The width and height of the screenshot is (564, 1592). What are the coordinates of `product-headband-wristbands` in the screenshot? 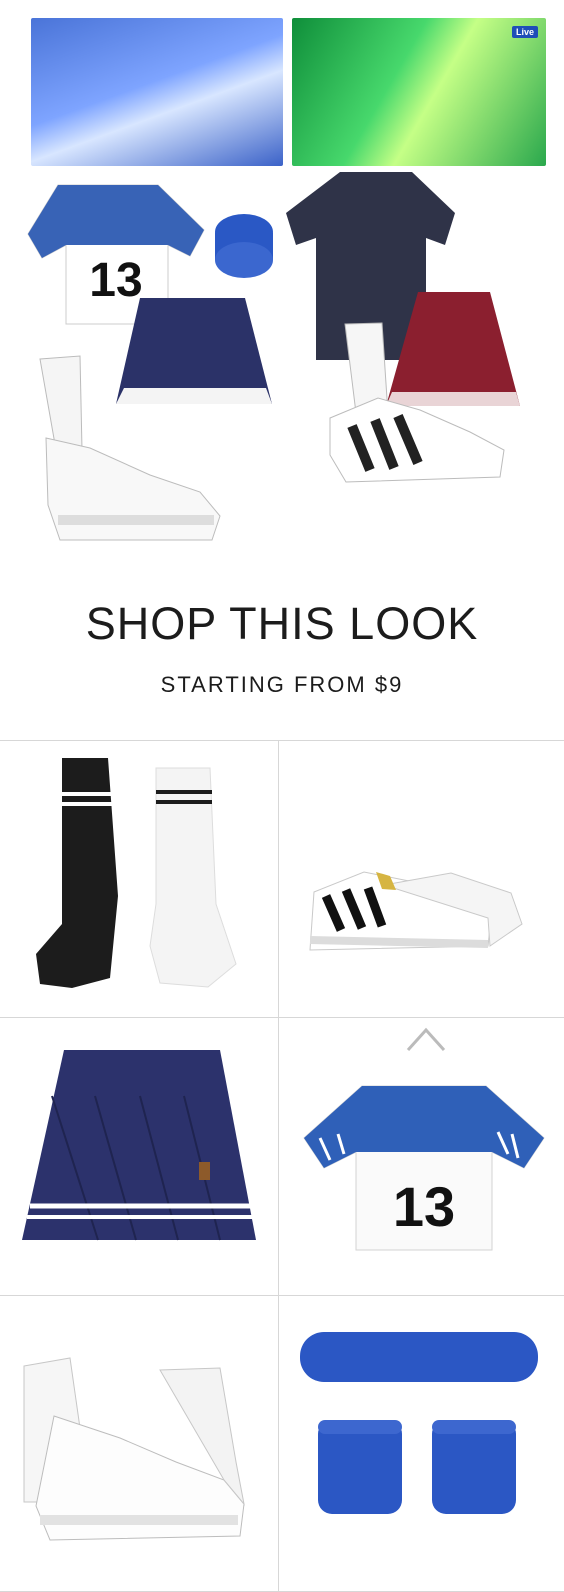 It's located at (425, 1435).